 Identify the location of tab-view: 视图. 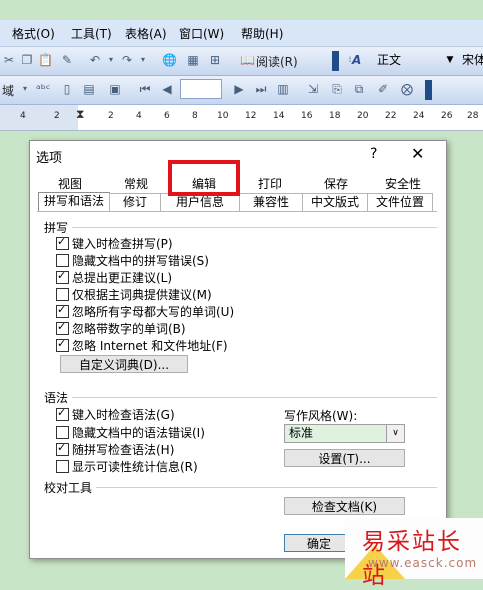
(70, 184).